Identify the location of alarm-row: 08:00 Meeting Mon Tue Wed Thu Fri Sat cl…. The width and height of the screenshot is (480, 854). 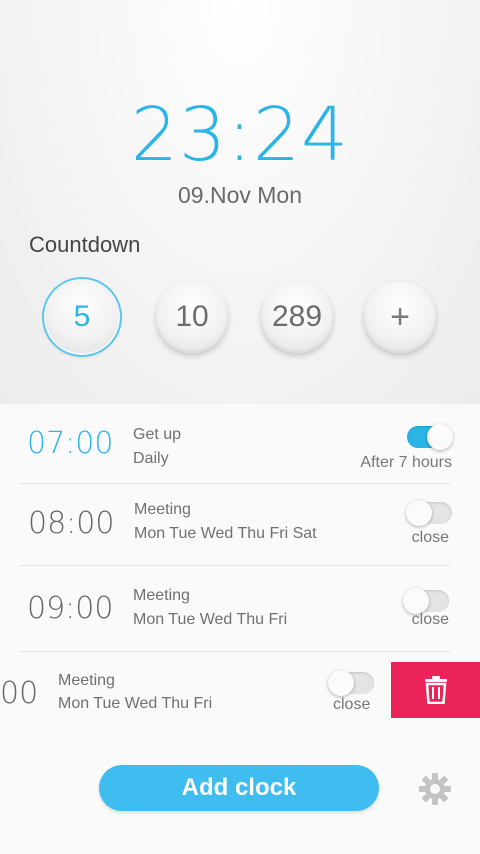
(240, 525).